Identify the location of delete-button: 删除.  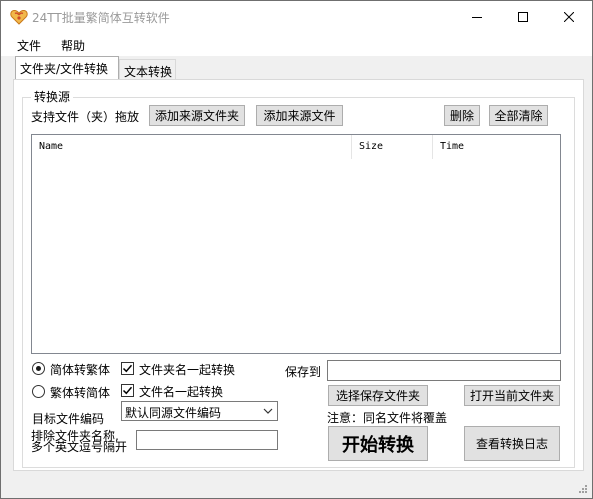
(462, 115).